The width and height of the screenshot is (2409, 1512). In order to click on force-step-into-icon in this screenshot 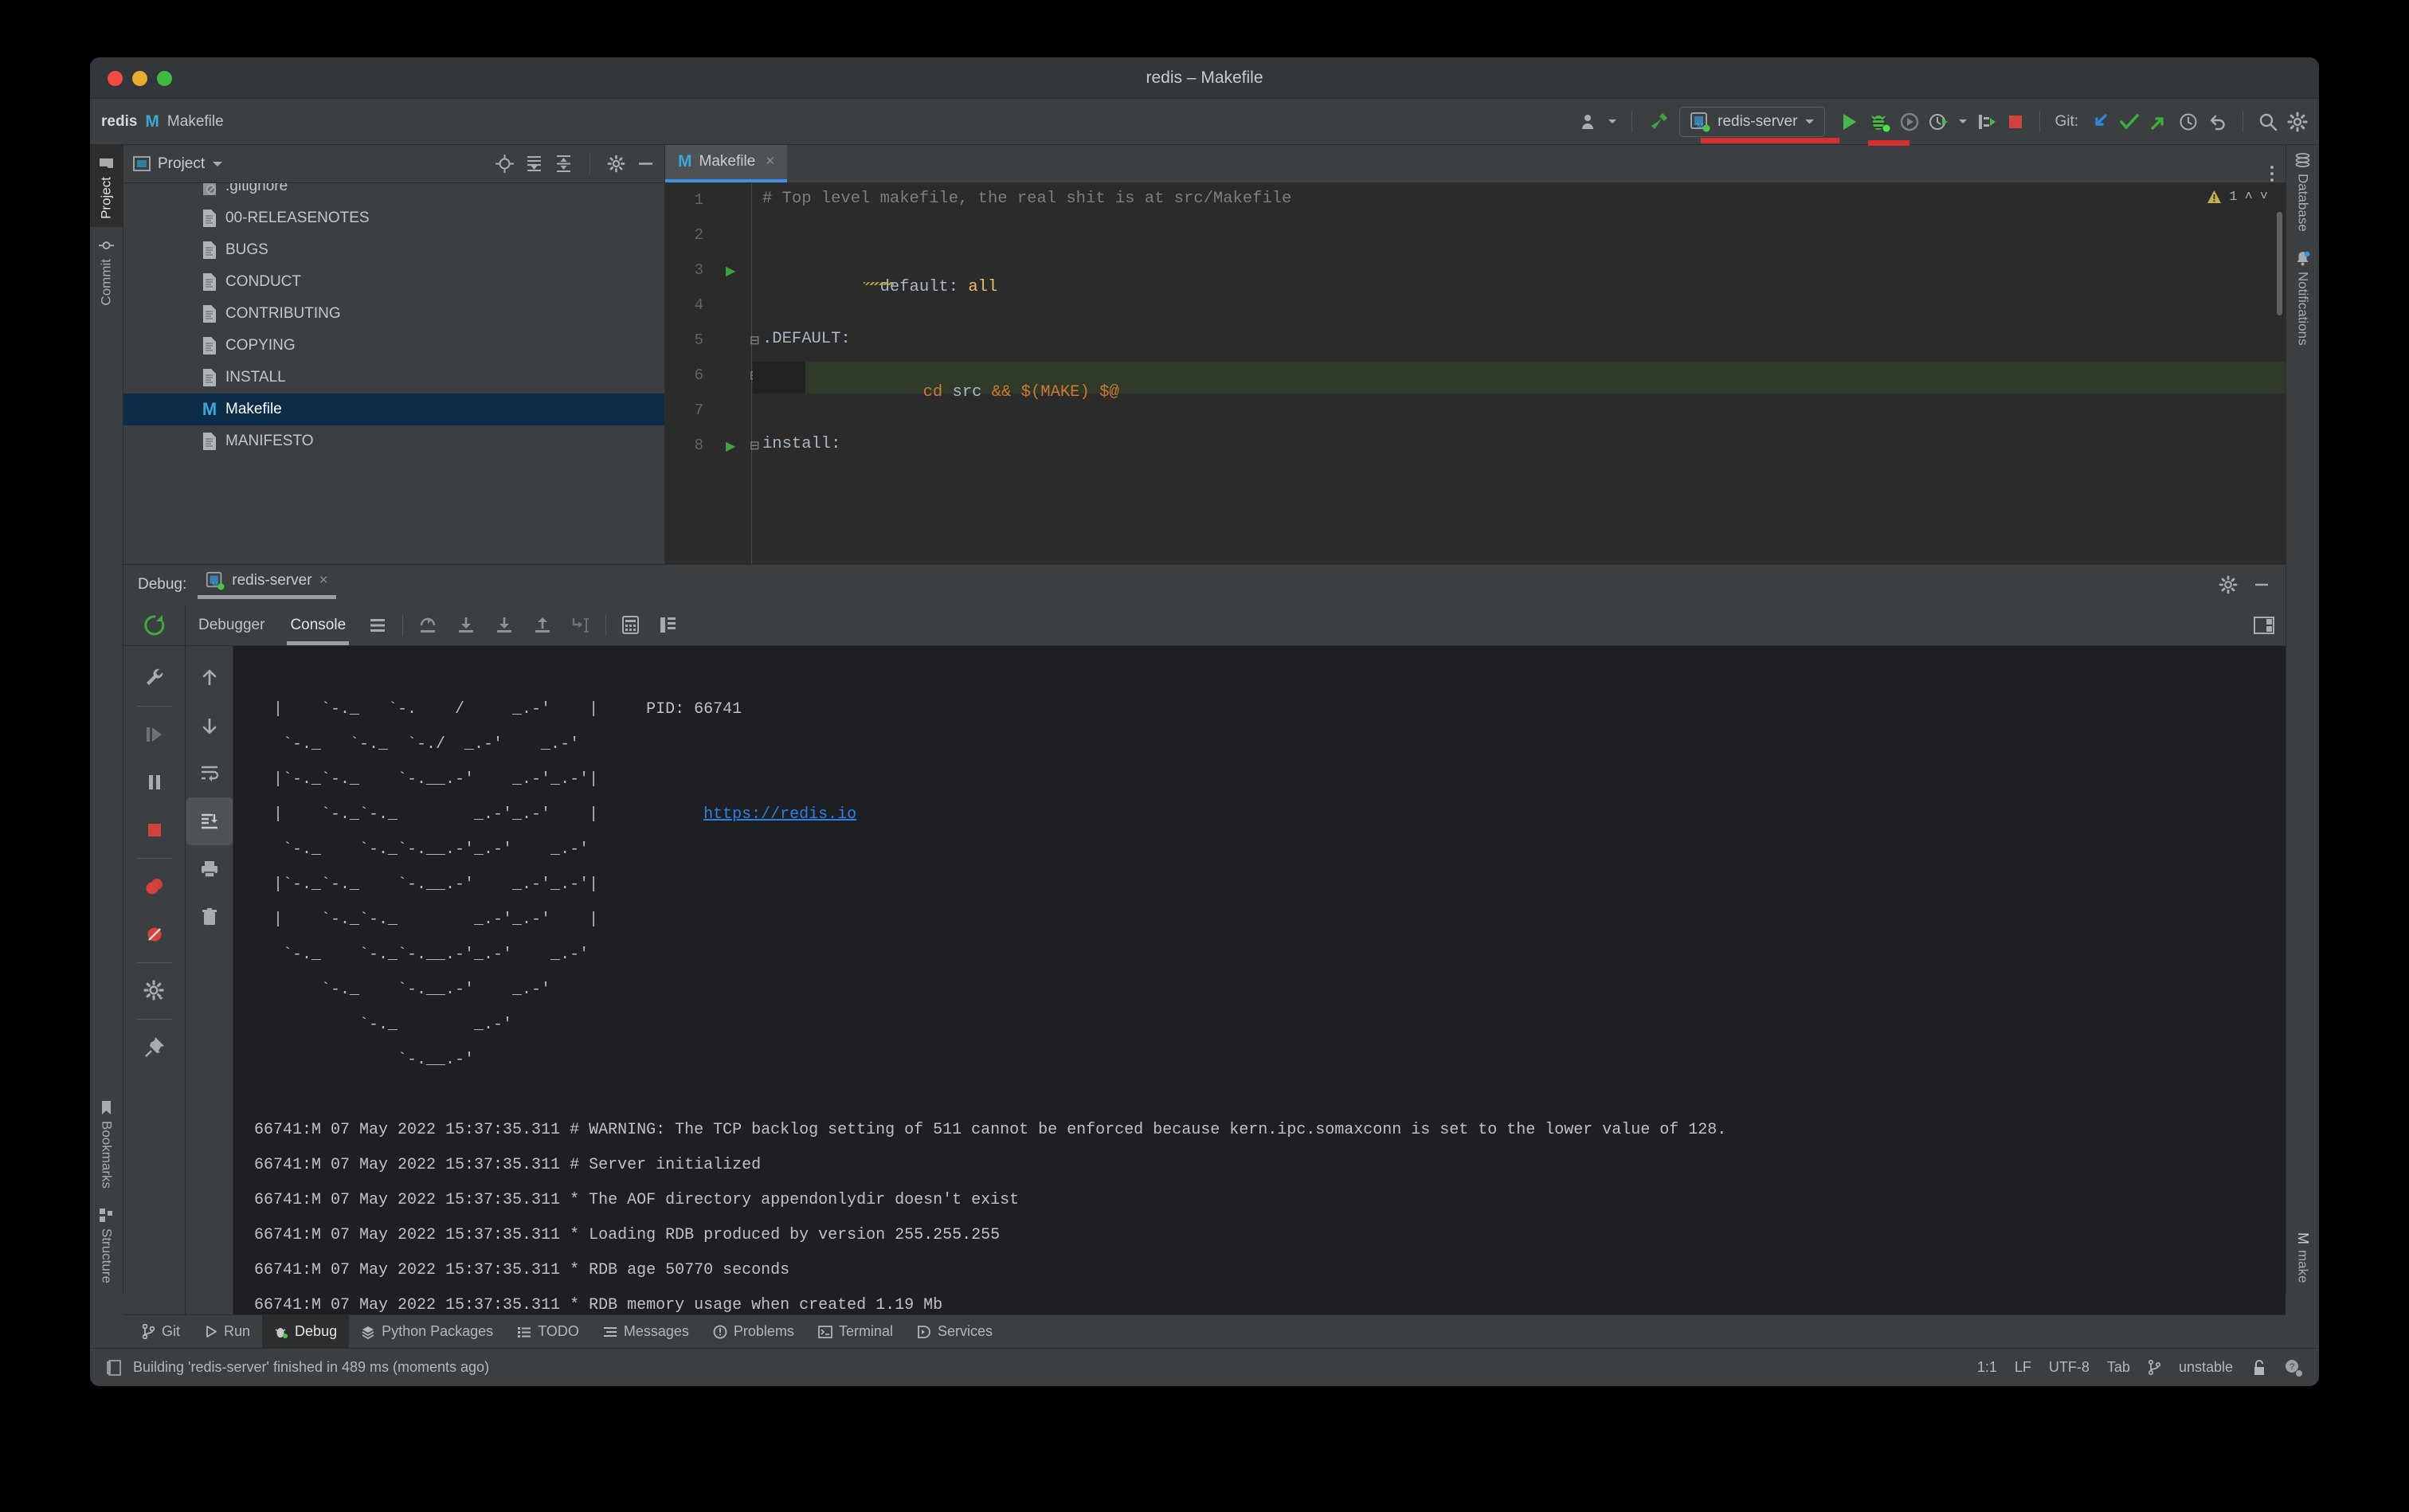, I will do `click(504, 626)`.